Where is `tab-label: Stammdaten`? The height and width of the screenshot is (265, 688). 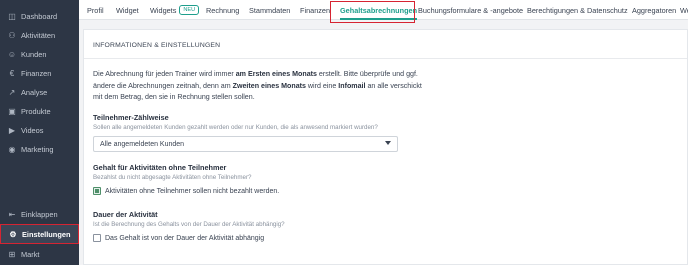
tab-label: Stammdaten is located at coordinates (270, 10).